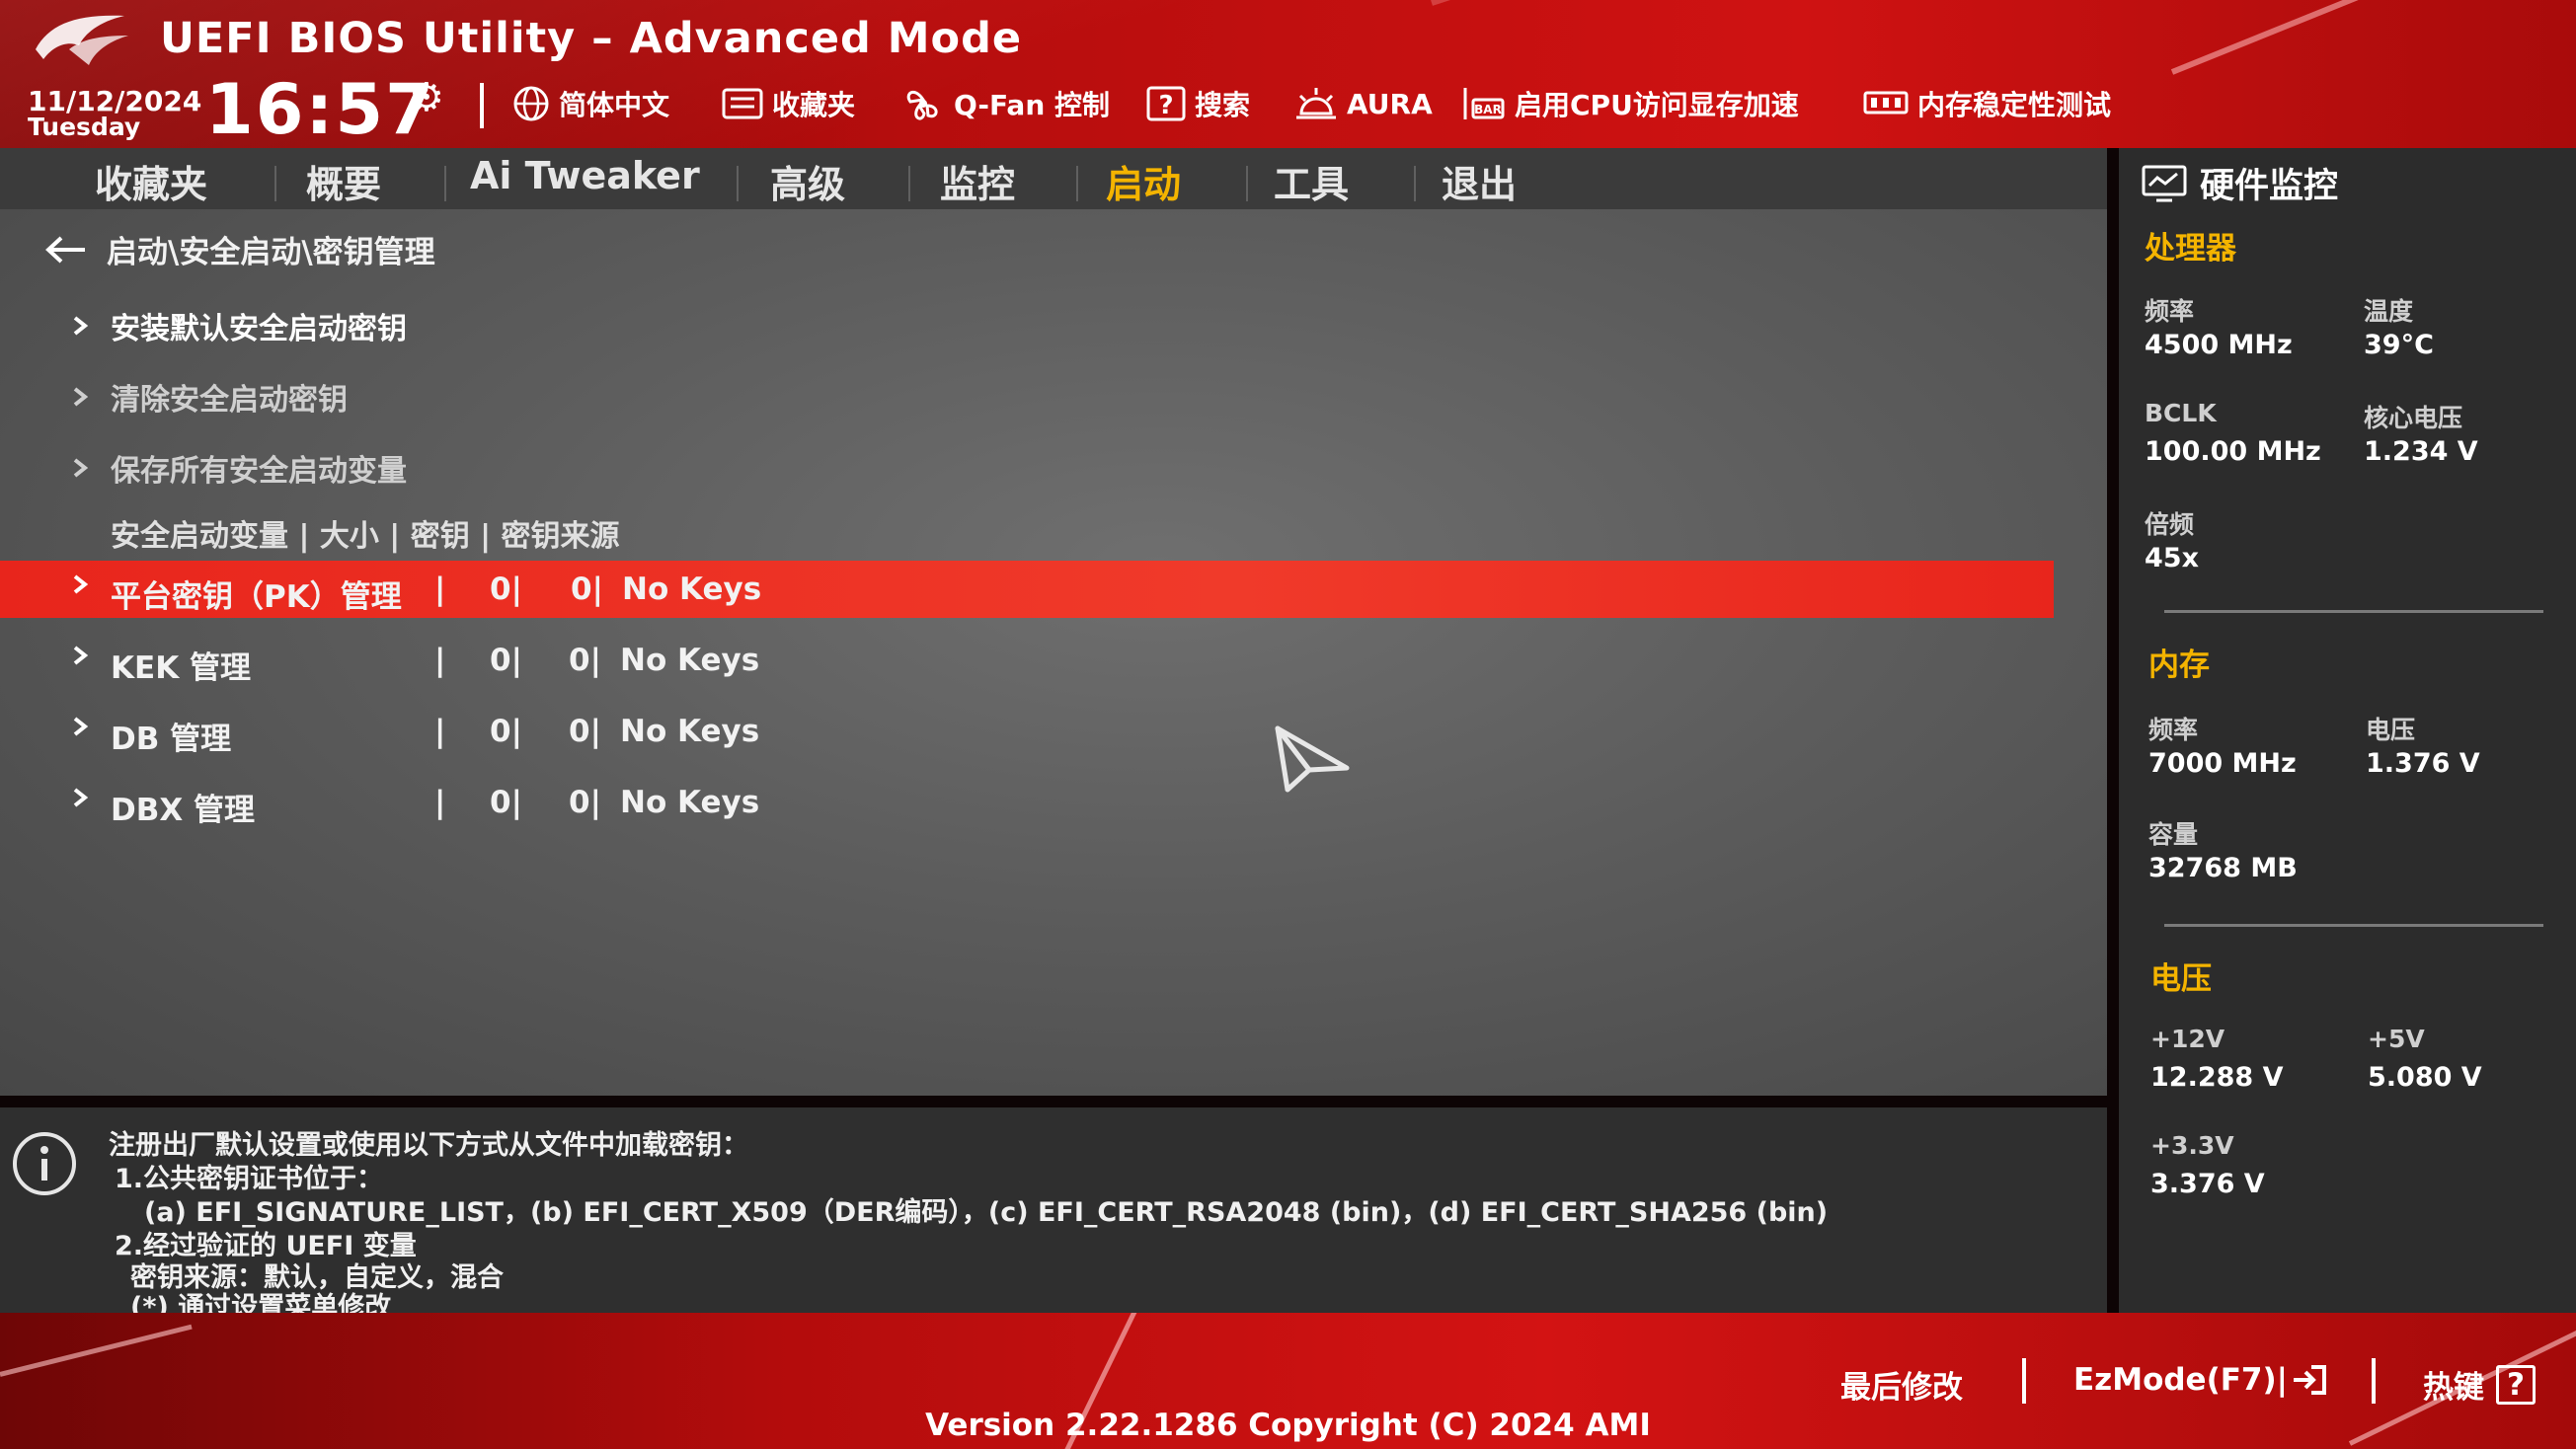 The height and width of the screenshot is (1449, 2576). Describe the element at coordinates (151, 181) in the screenshot. I see `tab-favorites: 收藏夹` at that location.